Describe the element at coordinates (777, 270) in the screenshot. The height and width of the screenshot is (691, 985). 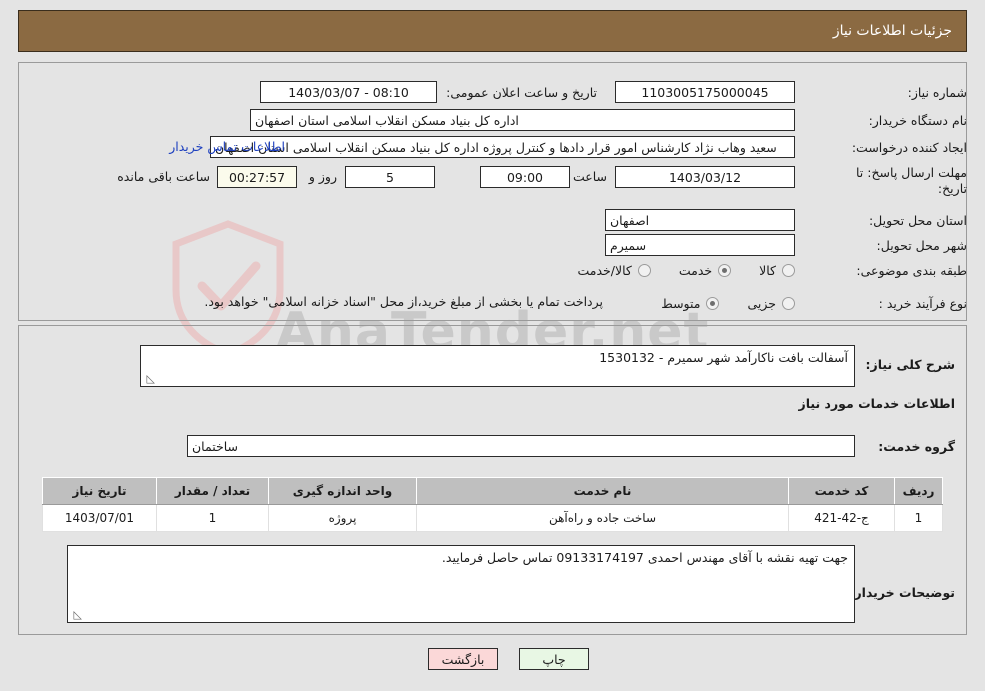
I see `category-option-kala: کالا` at that location.